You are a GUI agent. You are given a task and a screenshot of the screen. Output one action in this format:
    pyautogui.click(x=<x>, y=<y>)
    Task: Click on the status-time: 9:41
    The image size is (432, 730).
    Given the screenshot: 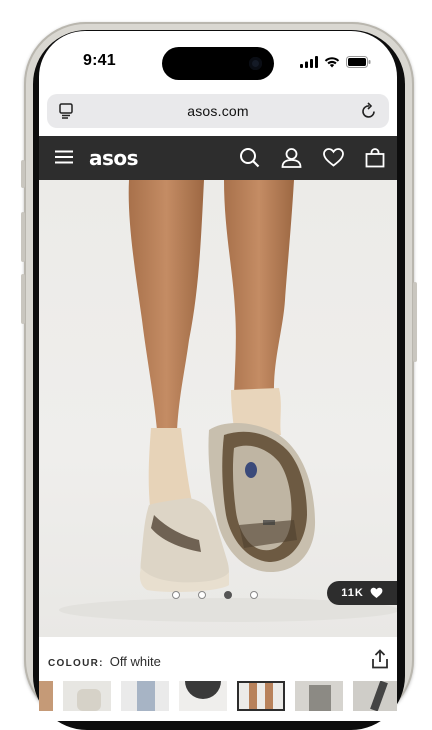 What is the action you would take?
    pyautogui.click(x=99, y=60)
    